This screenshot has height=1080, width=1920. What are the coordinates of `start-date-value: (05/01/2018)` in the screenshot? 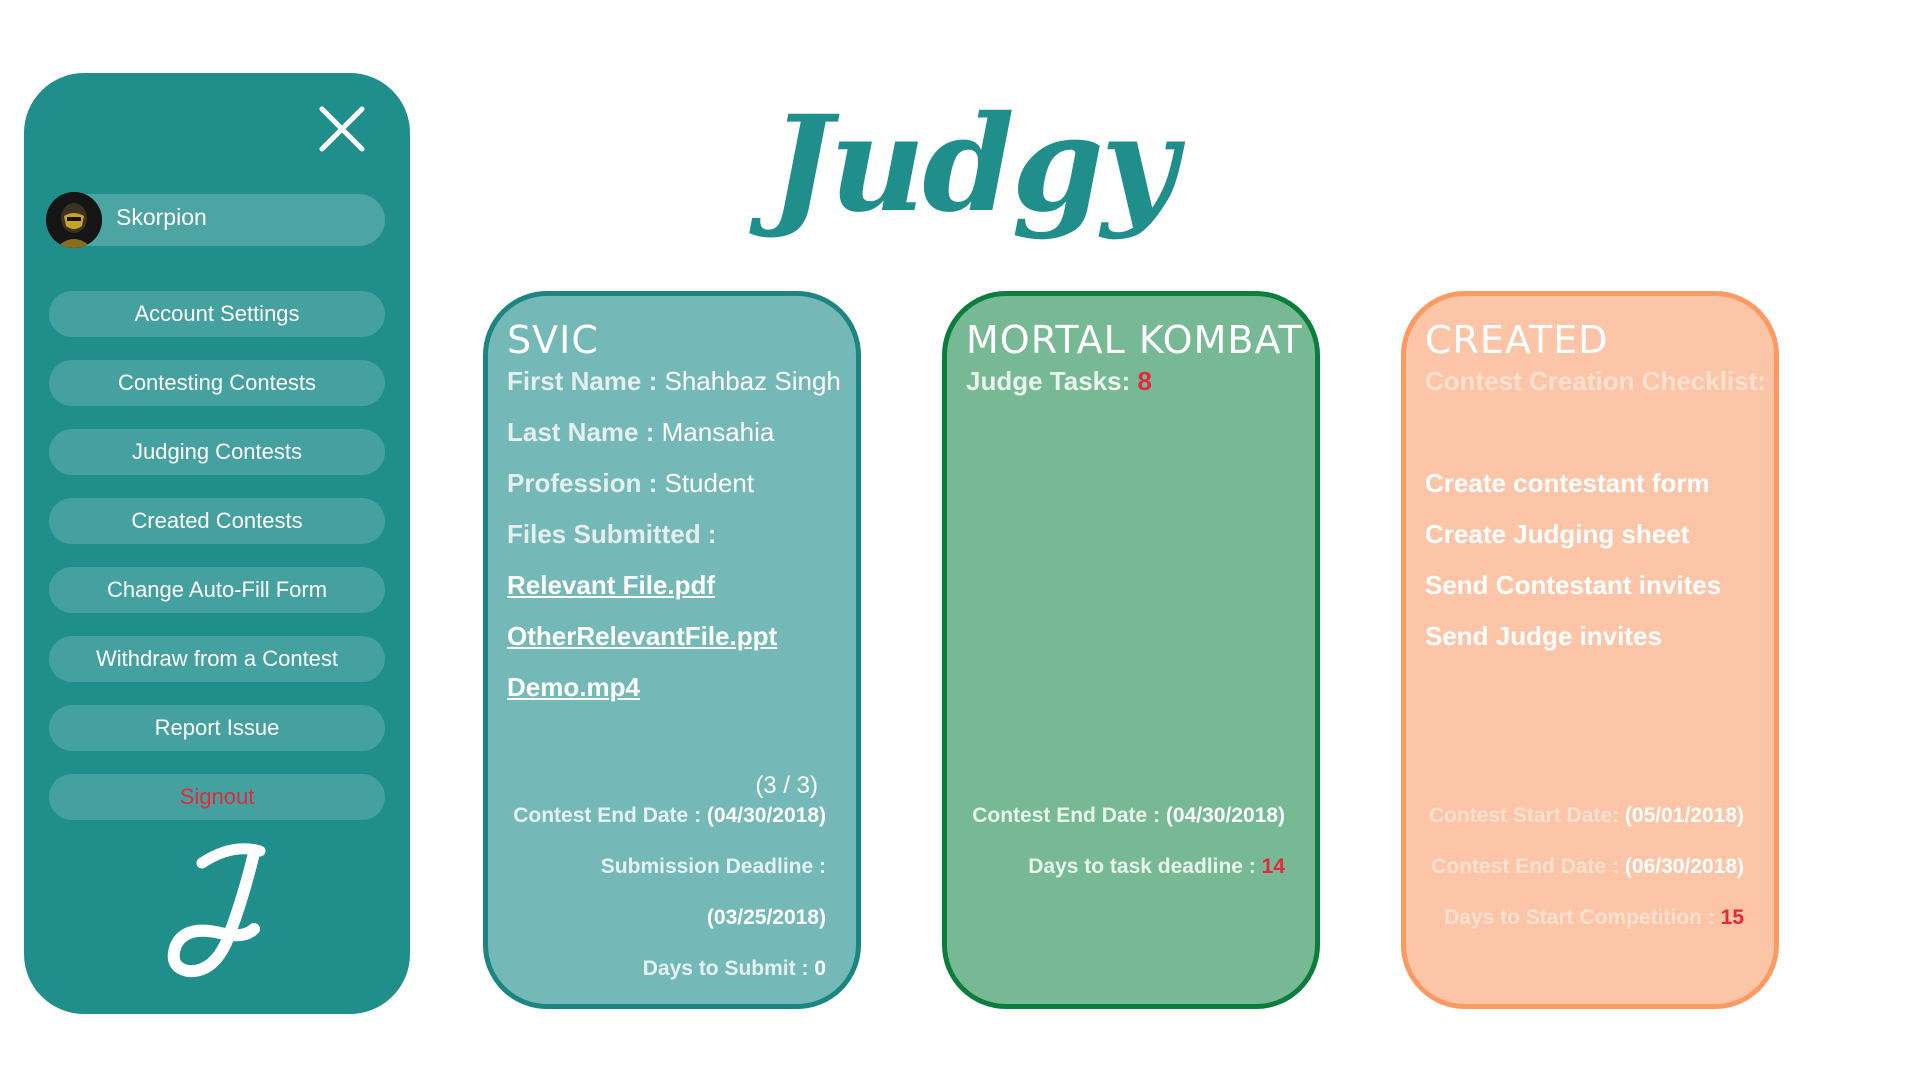 It's located at (1684, 815).